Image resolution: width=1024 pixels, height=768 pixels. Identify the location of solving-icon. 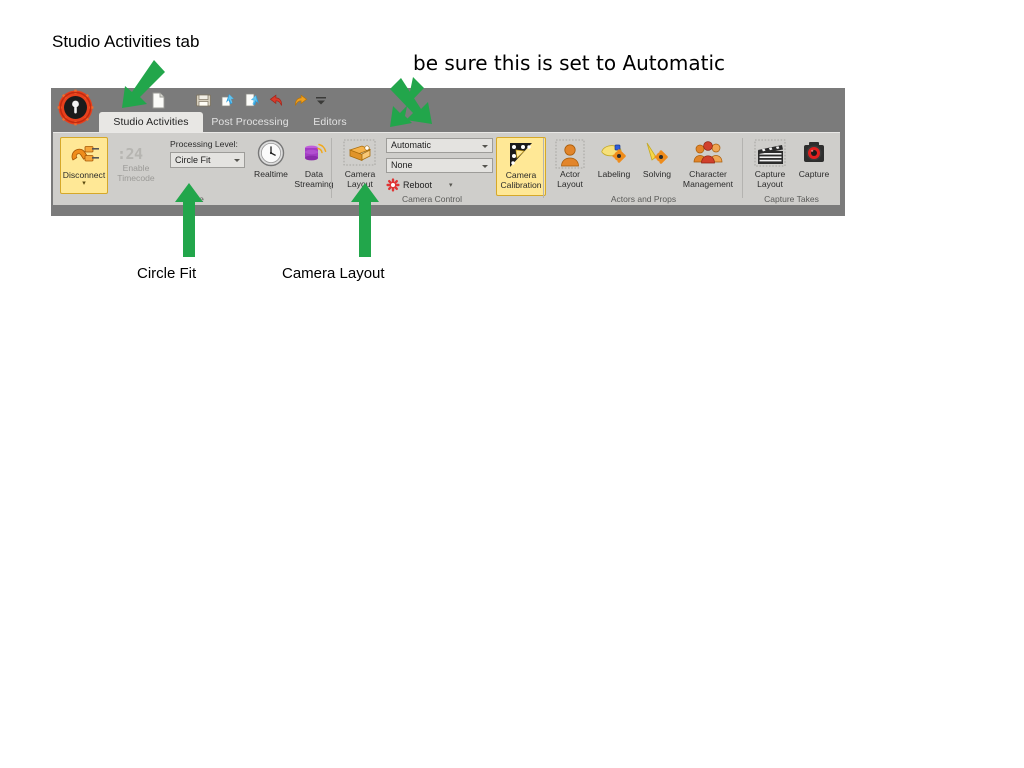
(657, 154).